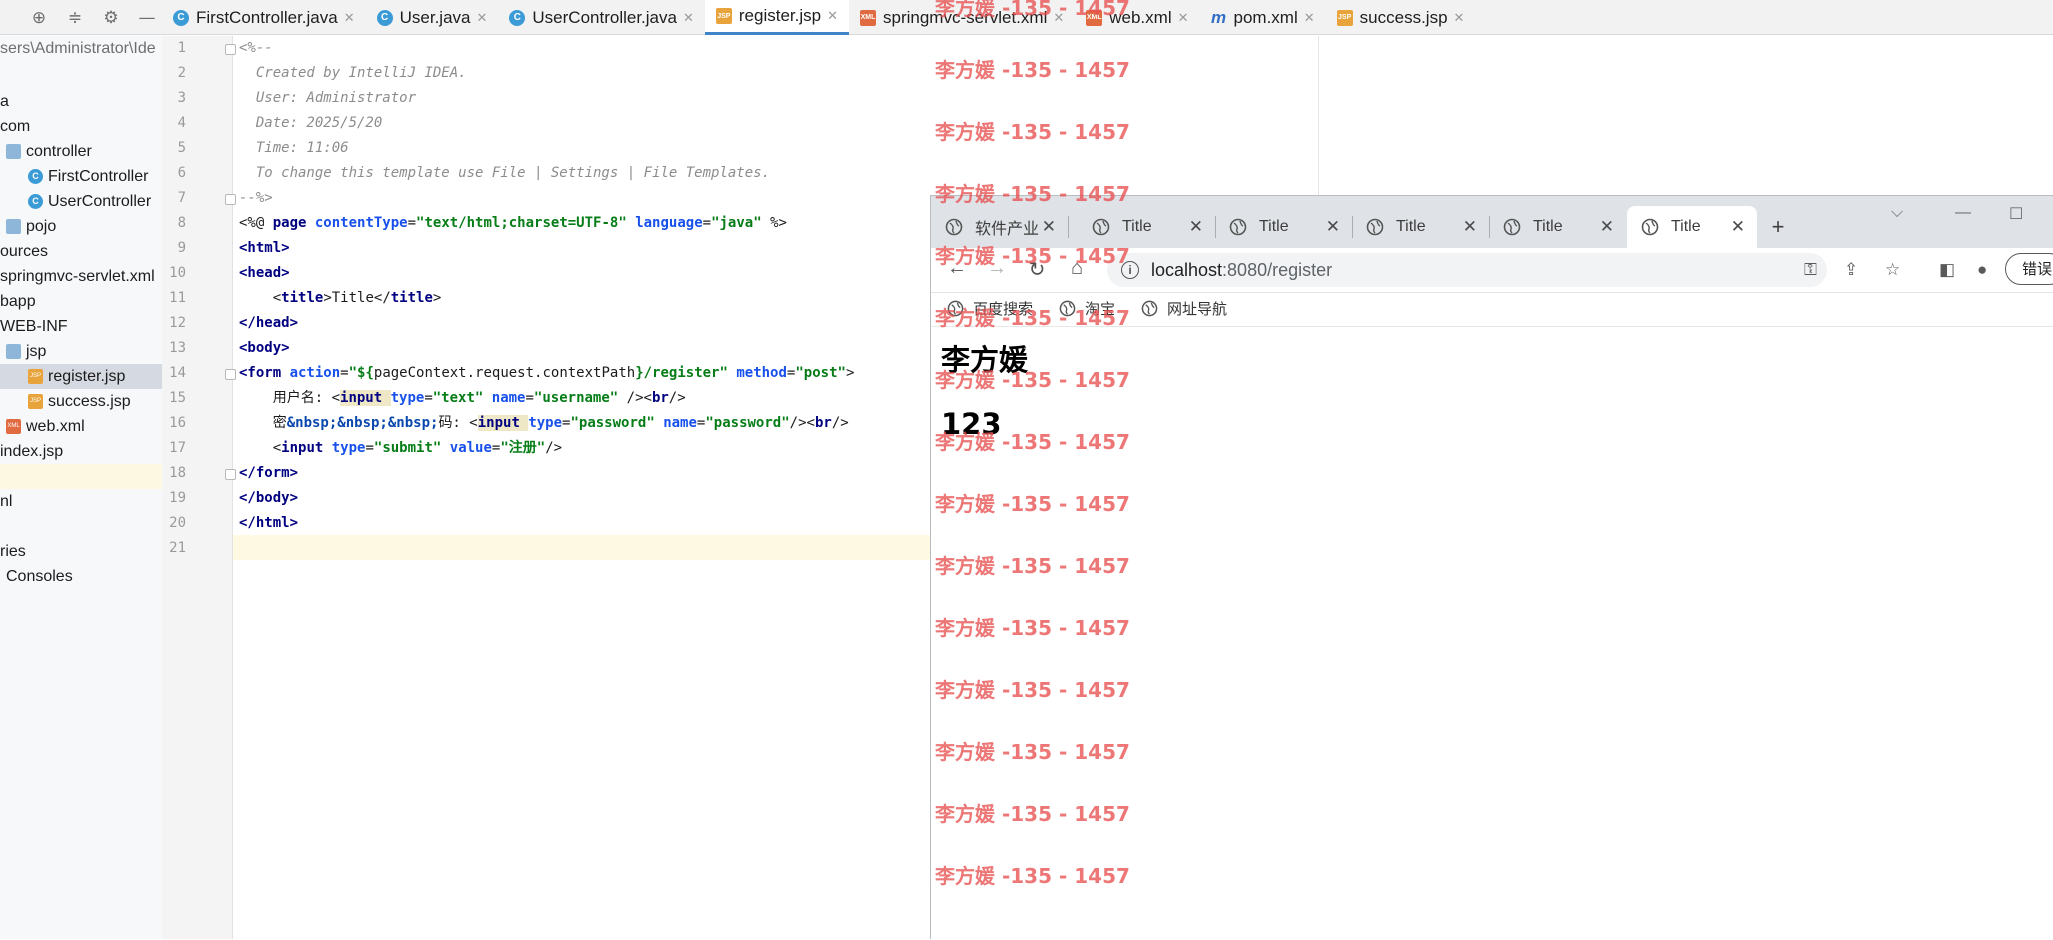 The width and height of the screenshot is (2053, 940). Describe the element at coordinates (369, 448) in the screenshot. I see `code-token: =` at that location.